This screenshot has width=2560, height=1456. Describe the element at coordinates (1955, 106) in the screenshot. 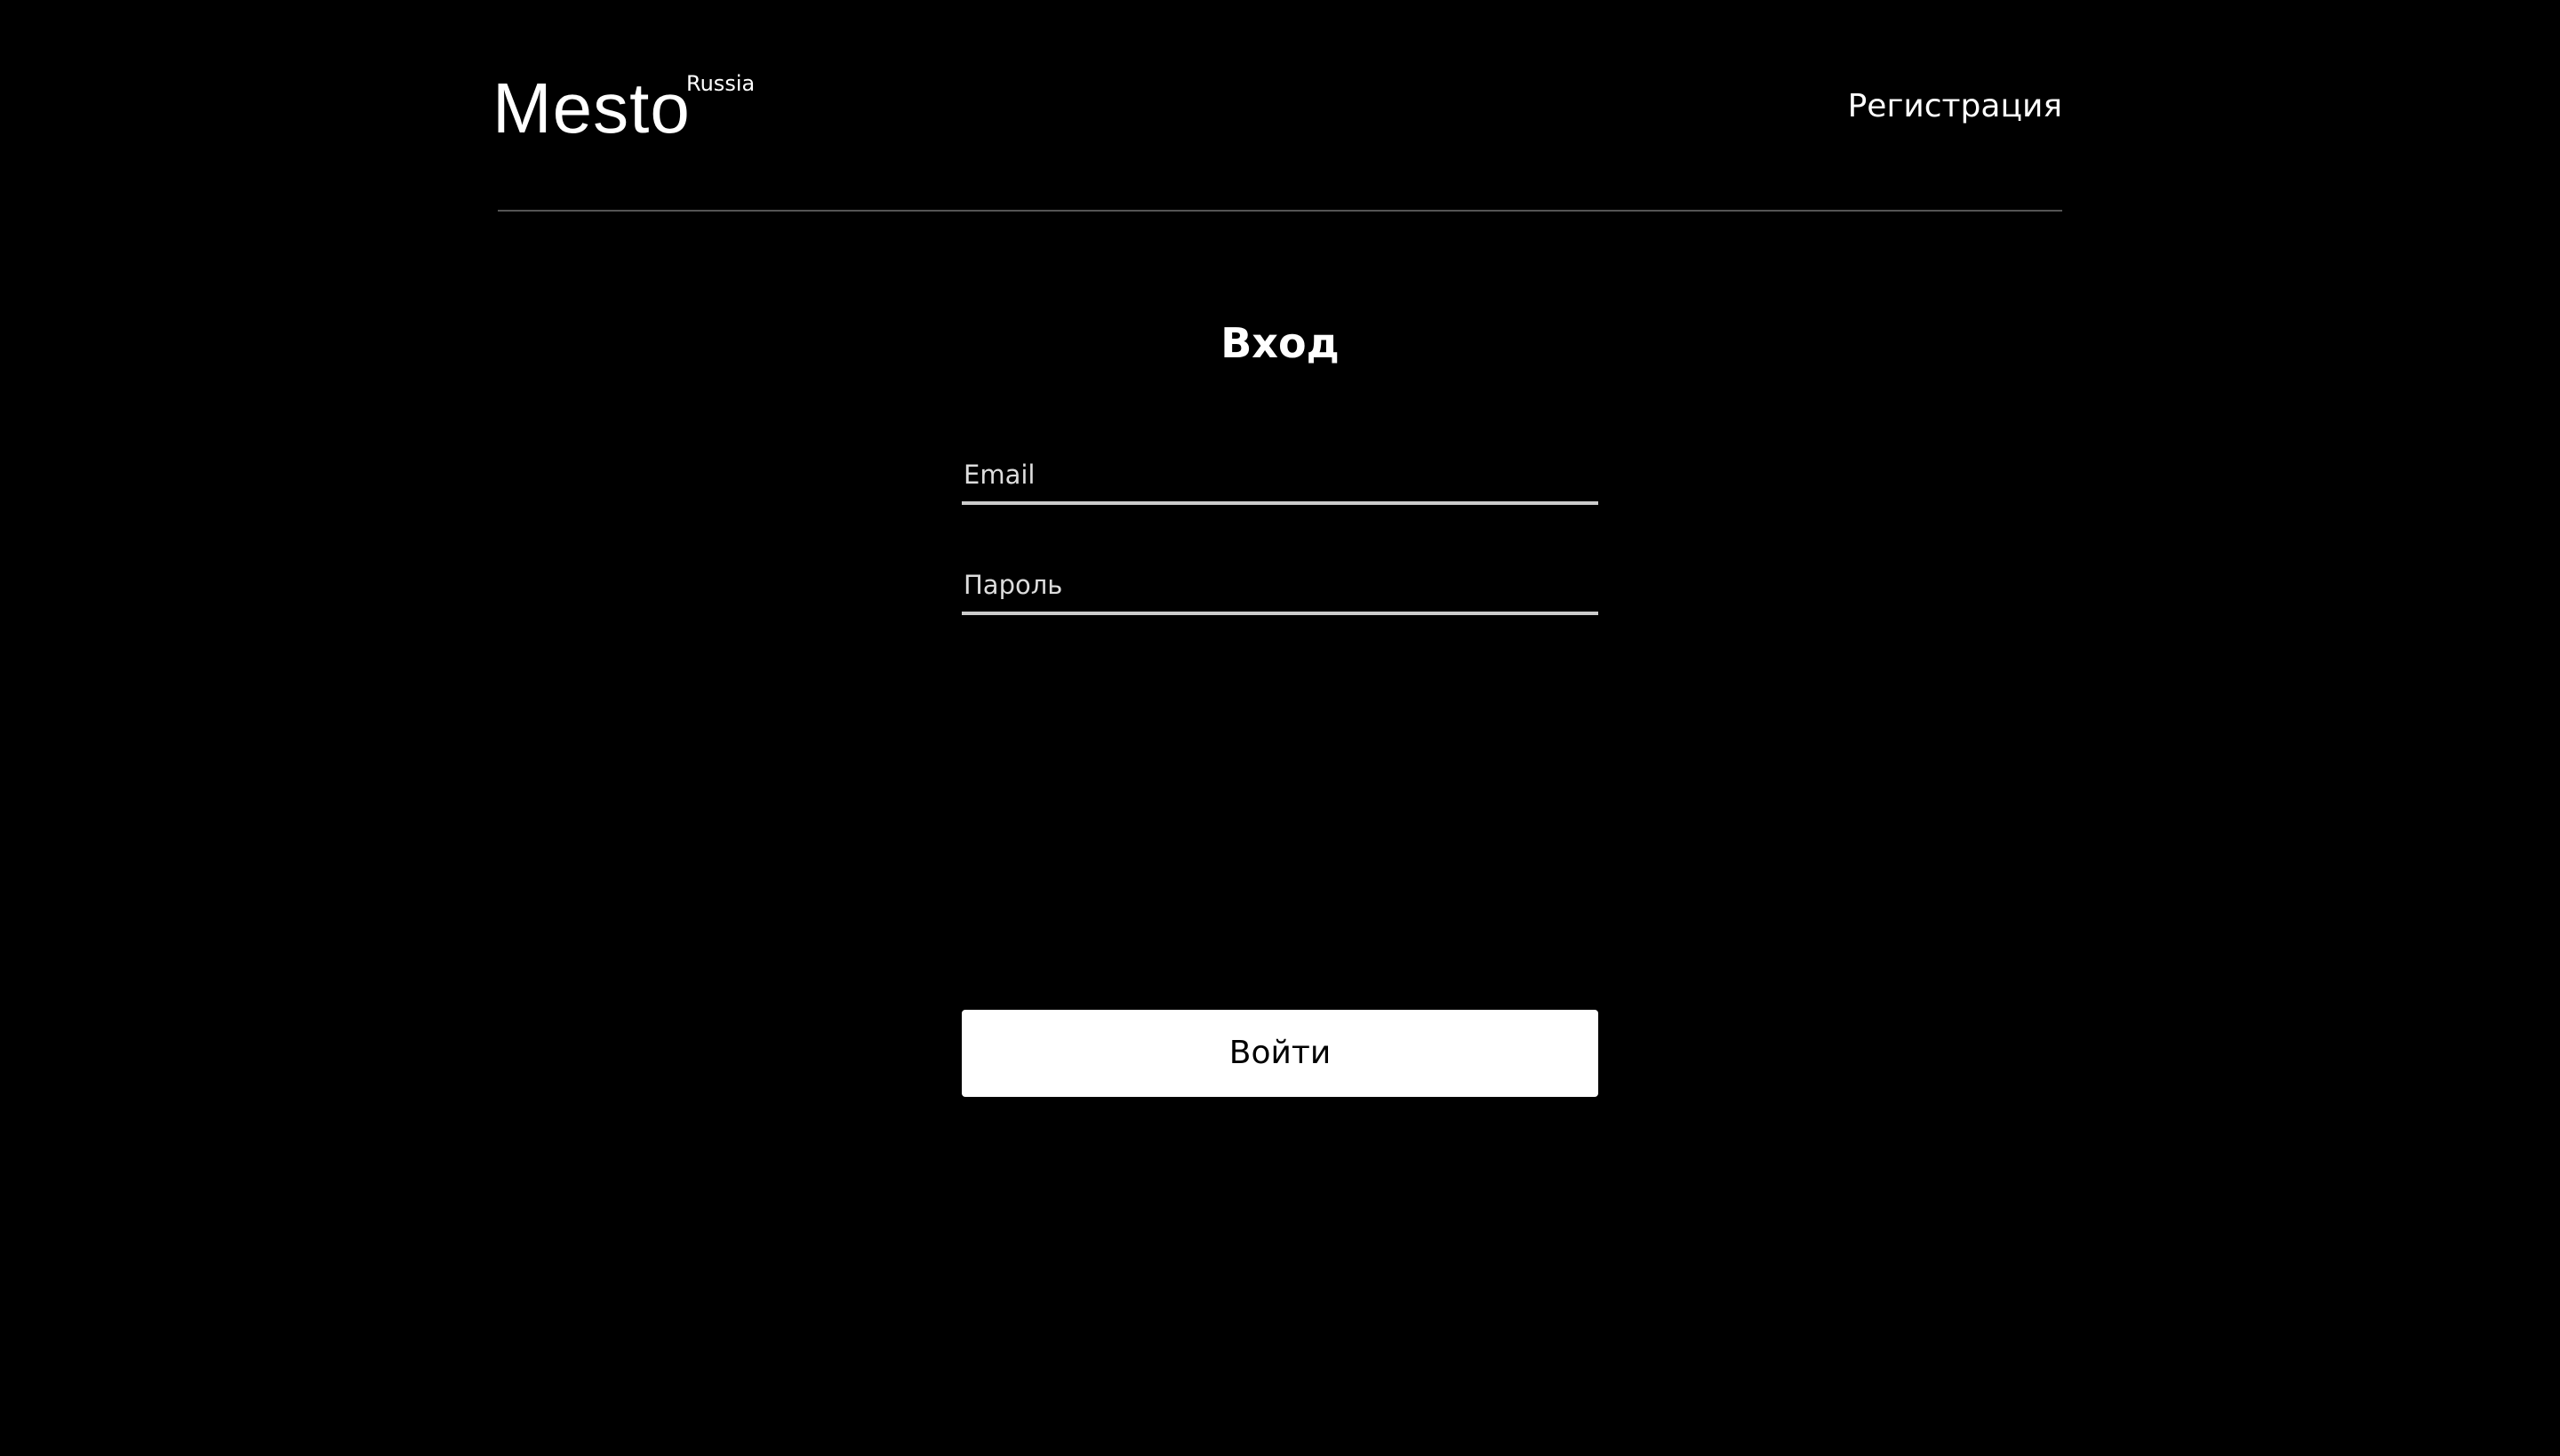

I see `register-link: Регистрация` at that location.